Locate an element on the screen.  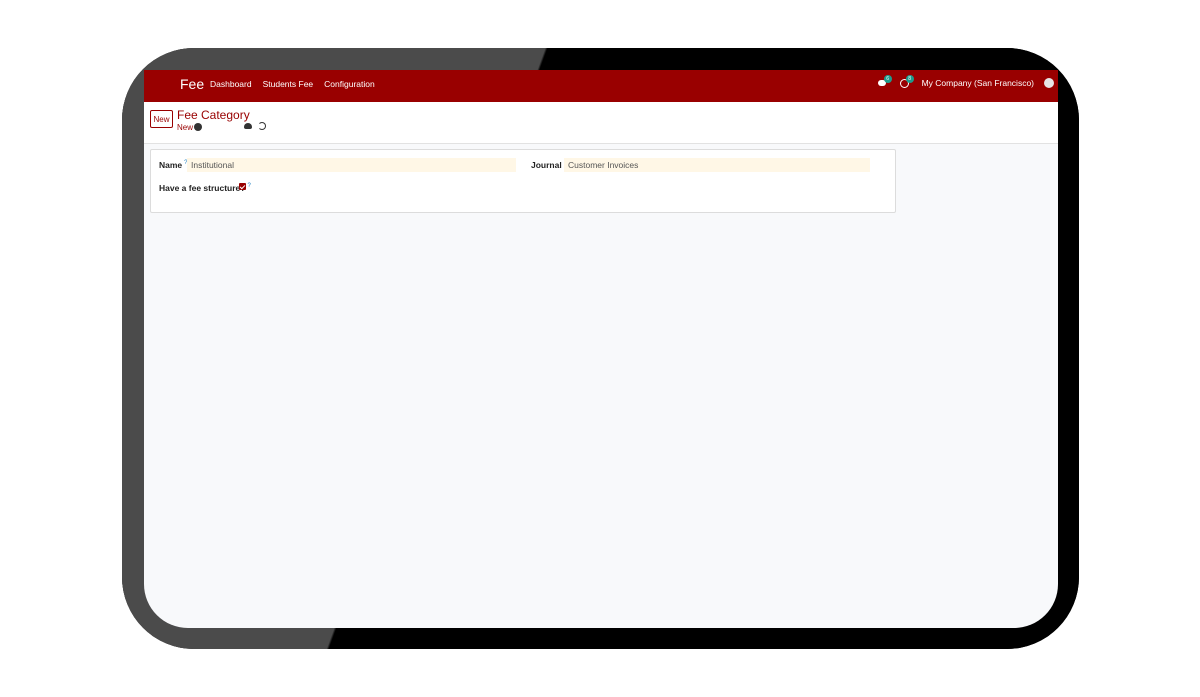
menu-item-students-fee: Students Fee is located at coordinates (288, 84).